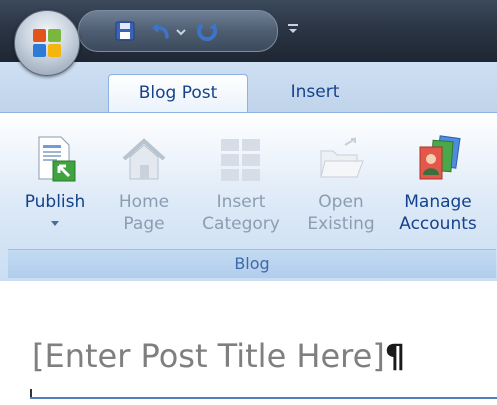 This screenshot has height=405, width=497. What do you see at coordinates (315, 93) in the screenshot?
I see `tab-insert: Insert` at bounding box center [315, 93].